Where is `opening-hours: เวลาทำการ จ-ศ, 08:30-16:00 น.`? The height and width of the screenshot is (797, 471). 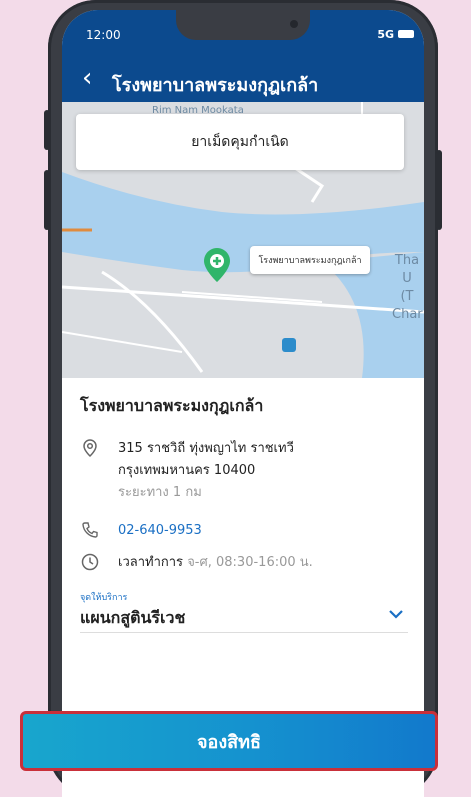 opening-hours: เวลาทำการ จ-ศ, 08:30-16:00 น. is located at coordinates (215, 563).